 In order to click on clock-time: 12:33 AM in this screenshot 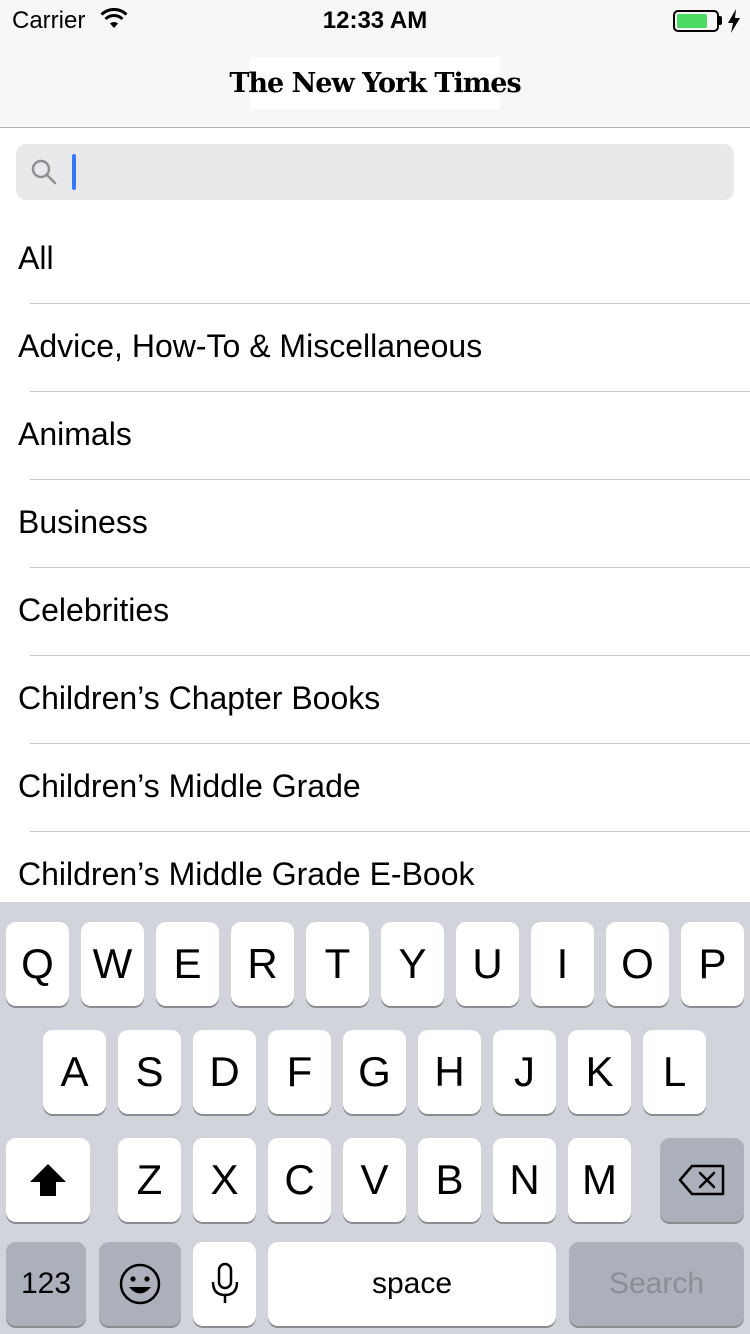, I will do `click(375, 20)`.